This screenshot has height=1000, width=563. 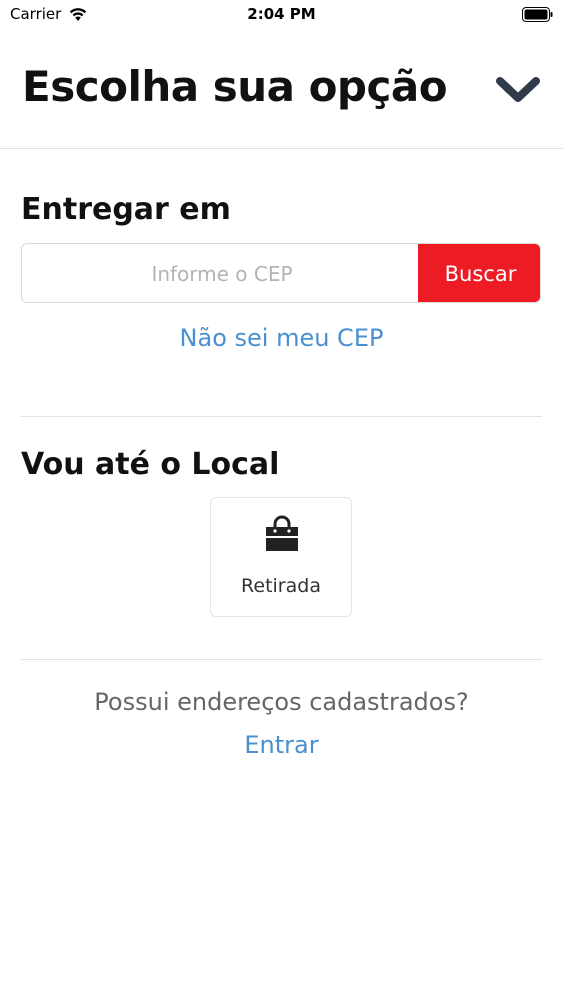 I want to click on chevron-down-icon, so click(x=518, y=92).